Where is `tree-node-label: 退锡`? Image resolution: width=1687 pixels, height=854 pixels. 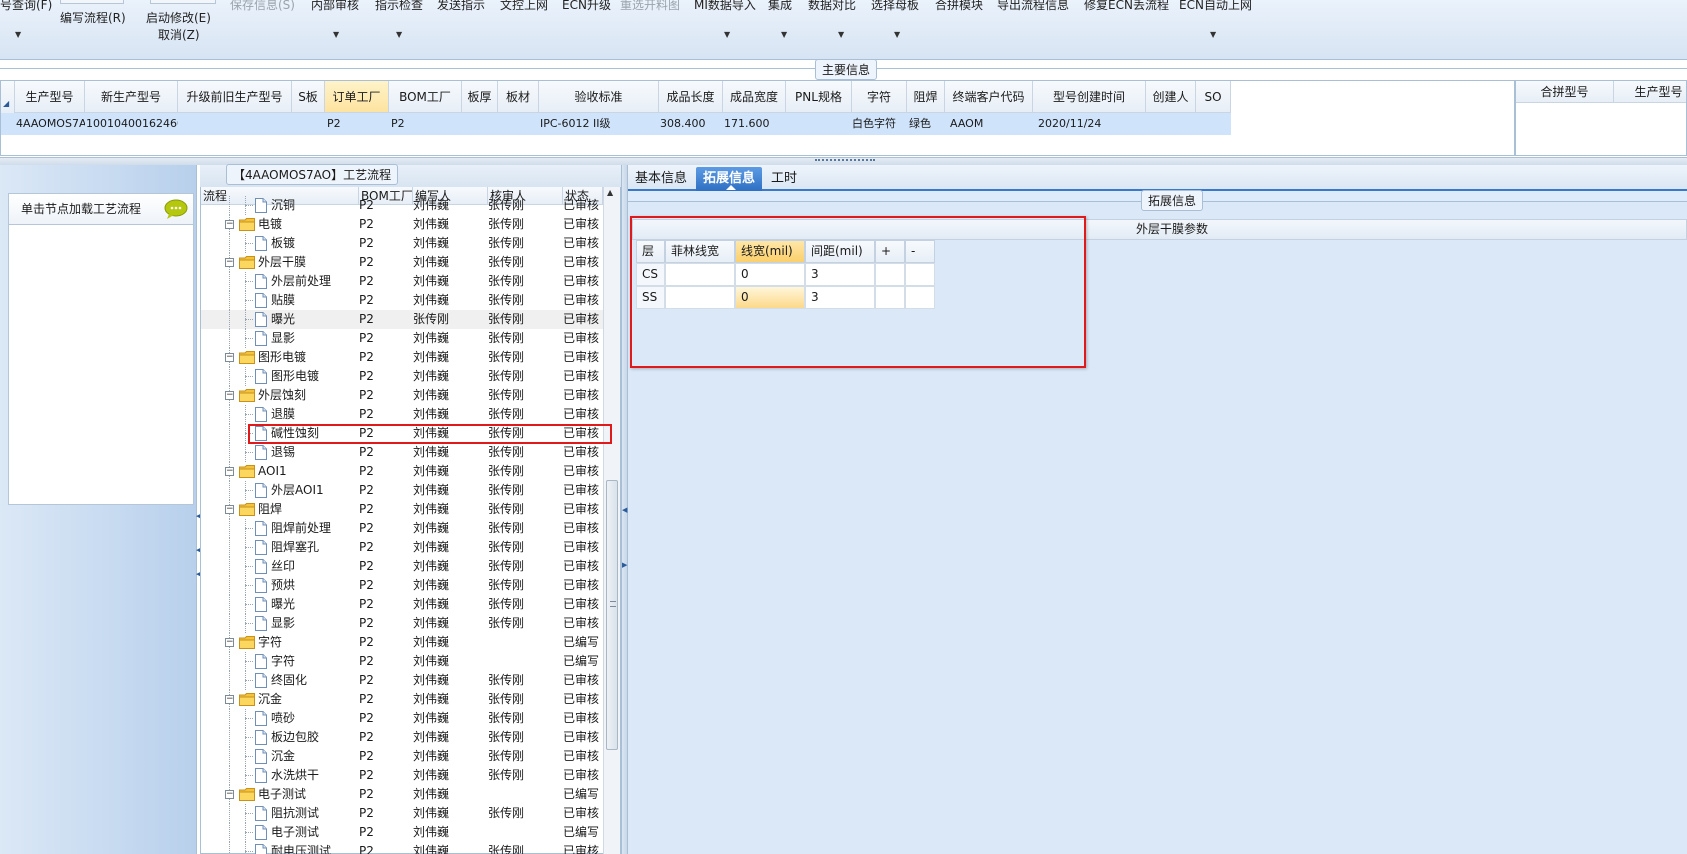
tree-node-label: 退锡 is located at coordinates (283, 452).